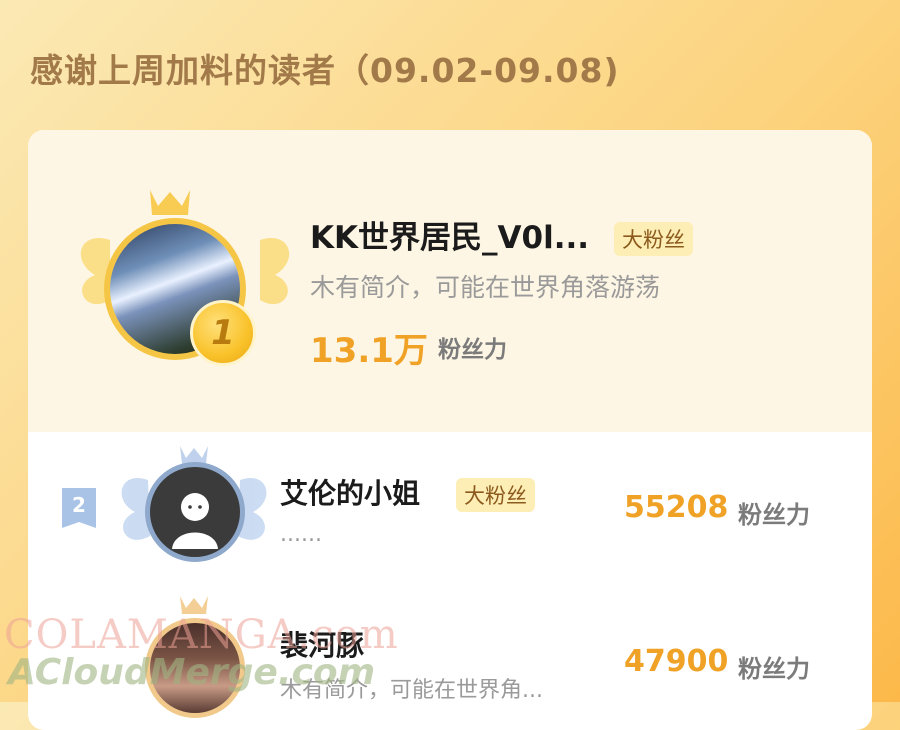 The width and height of the screenshot is (900, 730). I want to click on reader-name-rank-2: 艾伦的小姐, so click(350, 492).